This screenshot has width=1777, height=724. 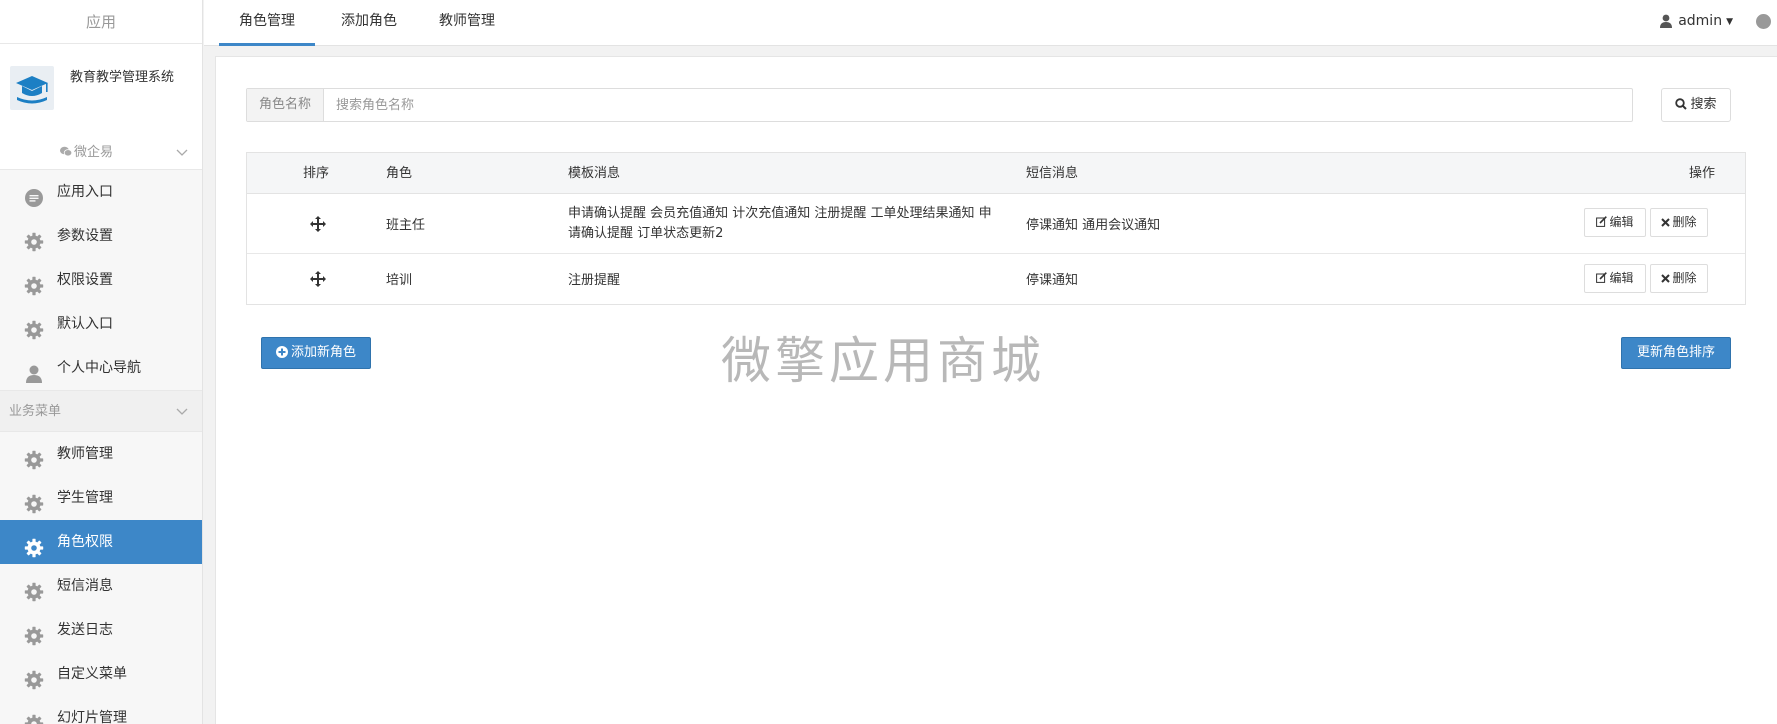 I want to click on sidebar-item: 默认入口, so click(x=101, y=324).